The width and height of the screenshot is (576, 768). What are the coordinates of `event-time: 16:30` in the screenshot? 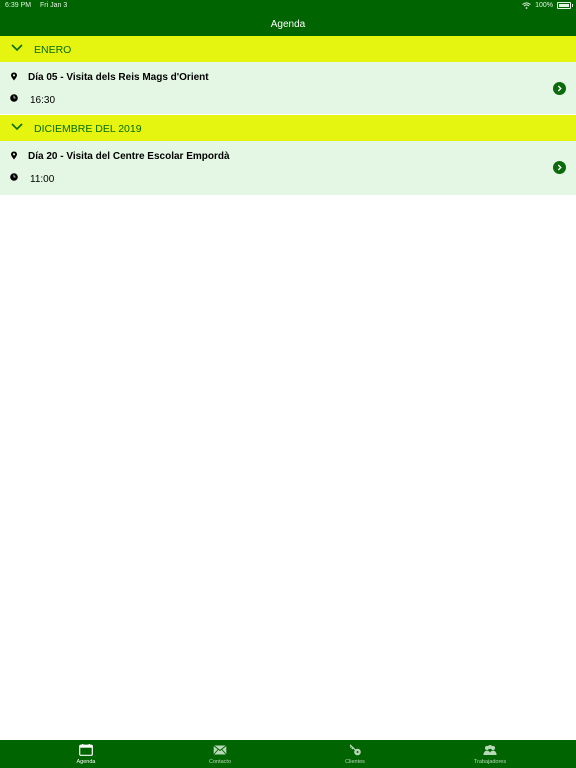 It's located at (43, 100).